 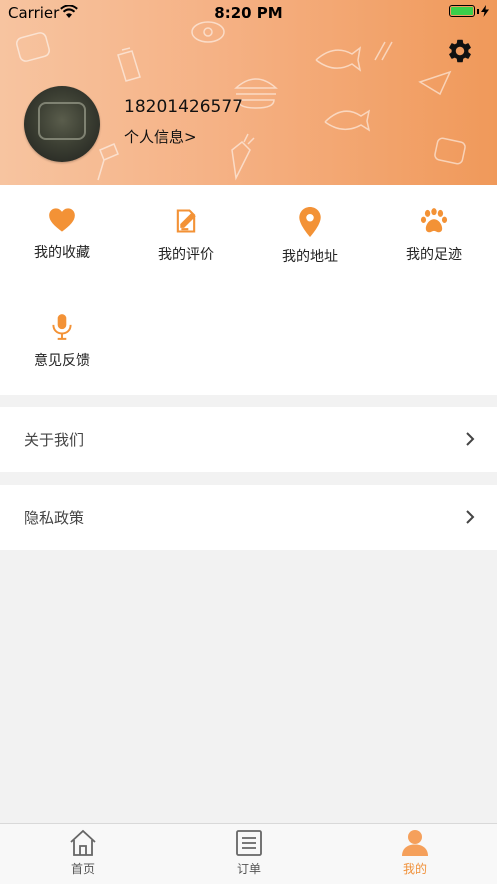 What do you see at coordinates (54, 440) in the screenshot?
I see `about-us-label: 关于我们` at bounding box center [54, 440].